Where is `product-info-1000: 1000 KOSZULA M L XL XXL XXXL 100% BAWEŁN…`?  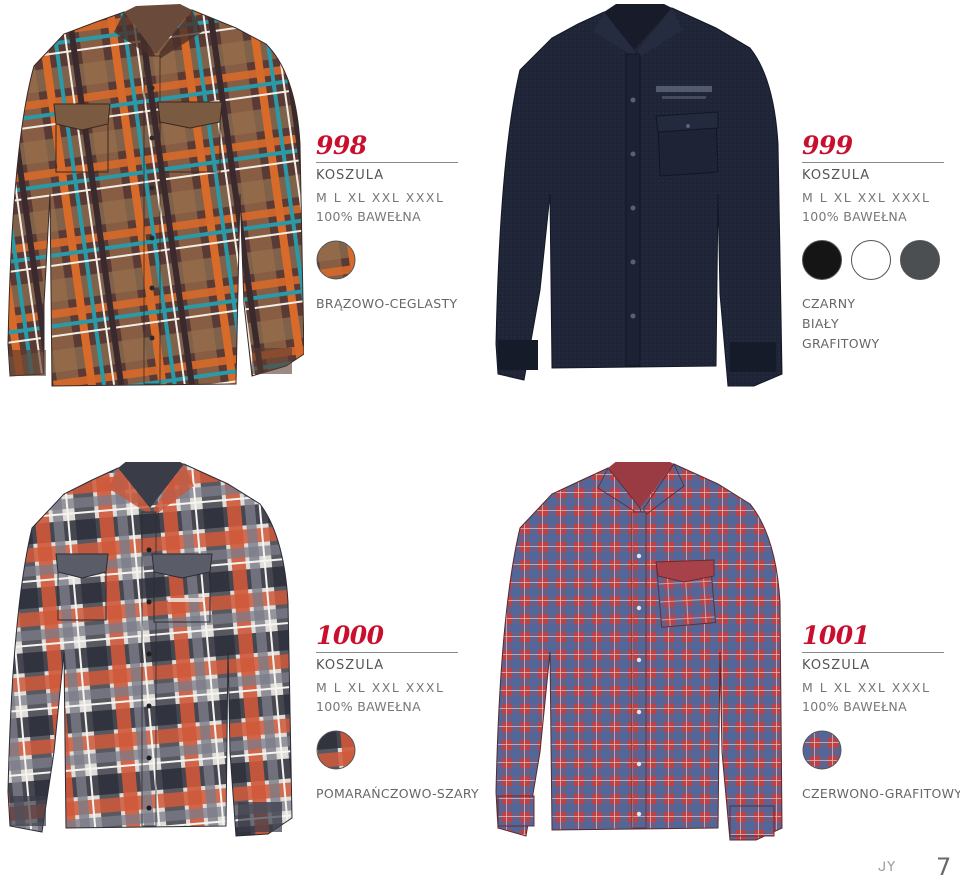
product-info-1000: 1000 KOSZULA M L XL XXL XXXL 100% BAWEŁN… is located at coordinates (397, 712).